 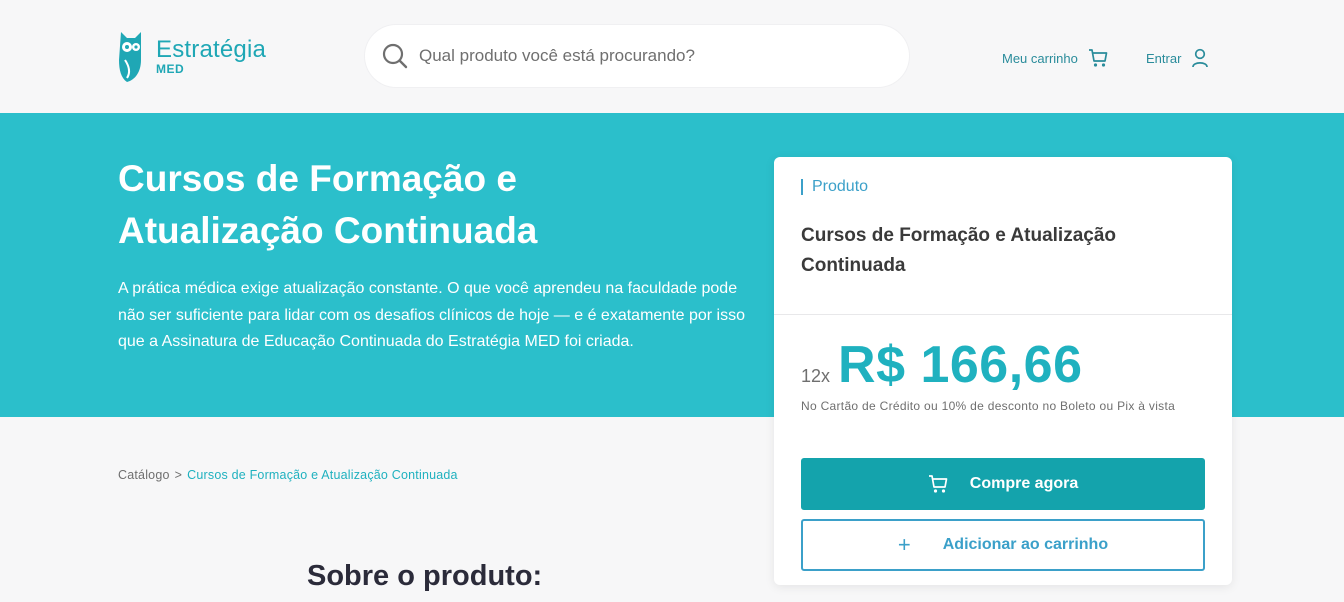 I want to click on price-row: 12x R$ 166,66, so click(x=942, y=365).